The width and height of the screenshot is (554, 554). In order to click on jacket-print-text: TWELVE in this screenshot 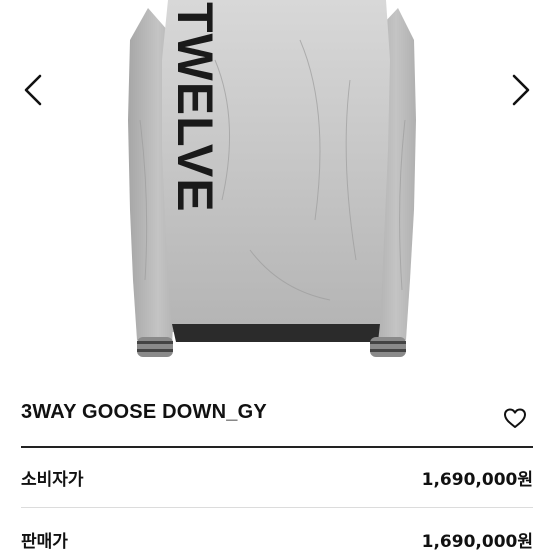, I will do `click(195, 107)`.